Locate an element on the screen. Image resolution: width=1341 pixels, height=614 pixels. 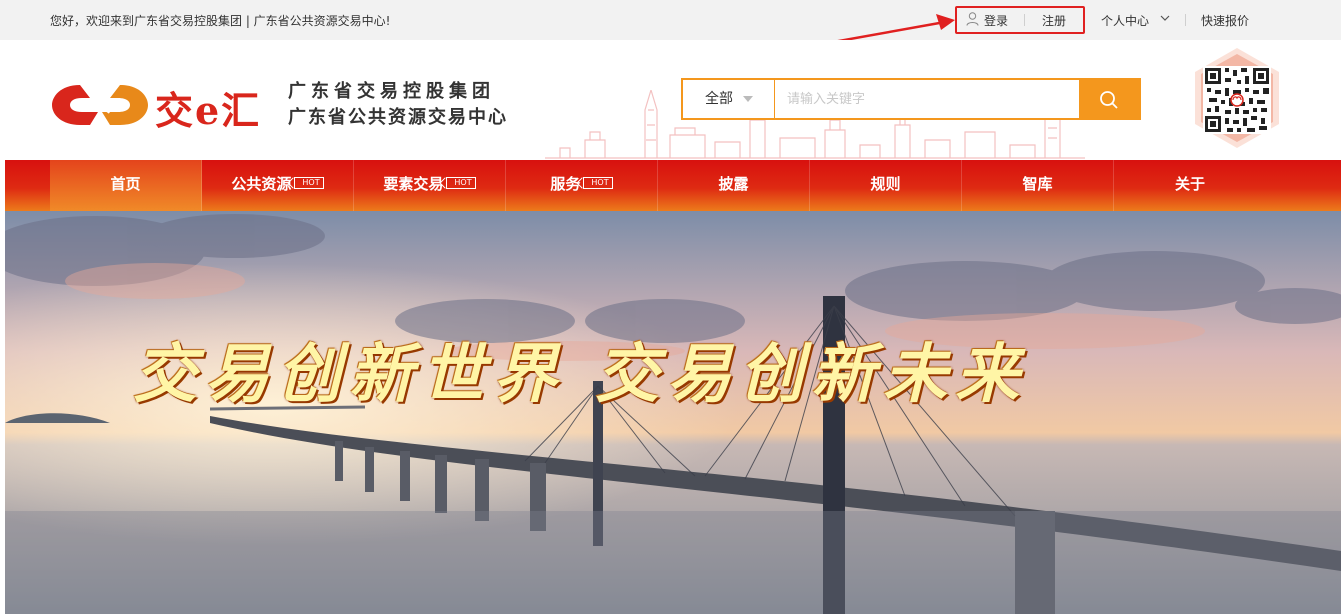
nav-item-rules: 规则 is located at coordinates (886, 185).